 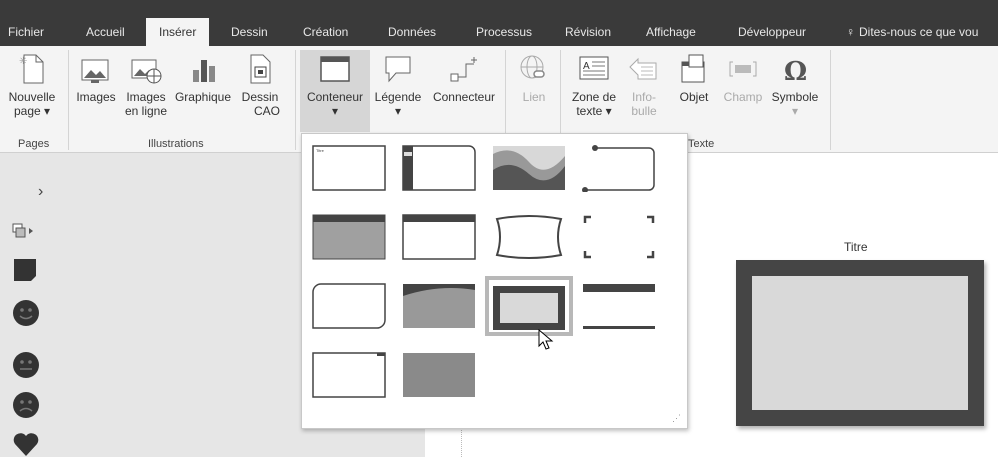 I want to click on online-images-label-1: Images, so click(x=146, y=97).